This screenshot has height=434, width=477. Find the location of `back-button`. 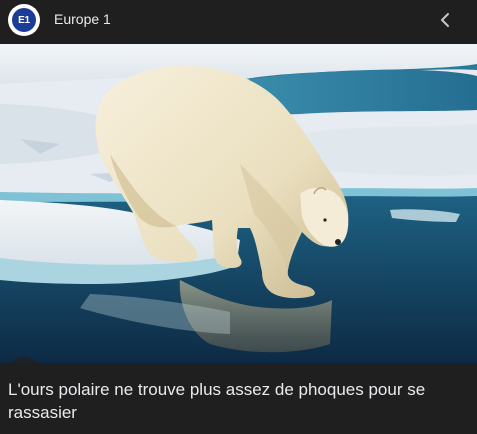

back-button is located at coordinates (445, 20).